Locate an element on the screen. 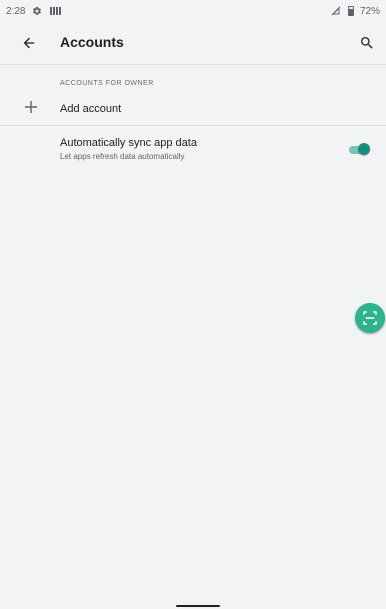  section-header: ACCOUNTS FOR OWNER is located at coordinates (107, 83).